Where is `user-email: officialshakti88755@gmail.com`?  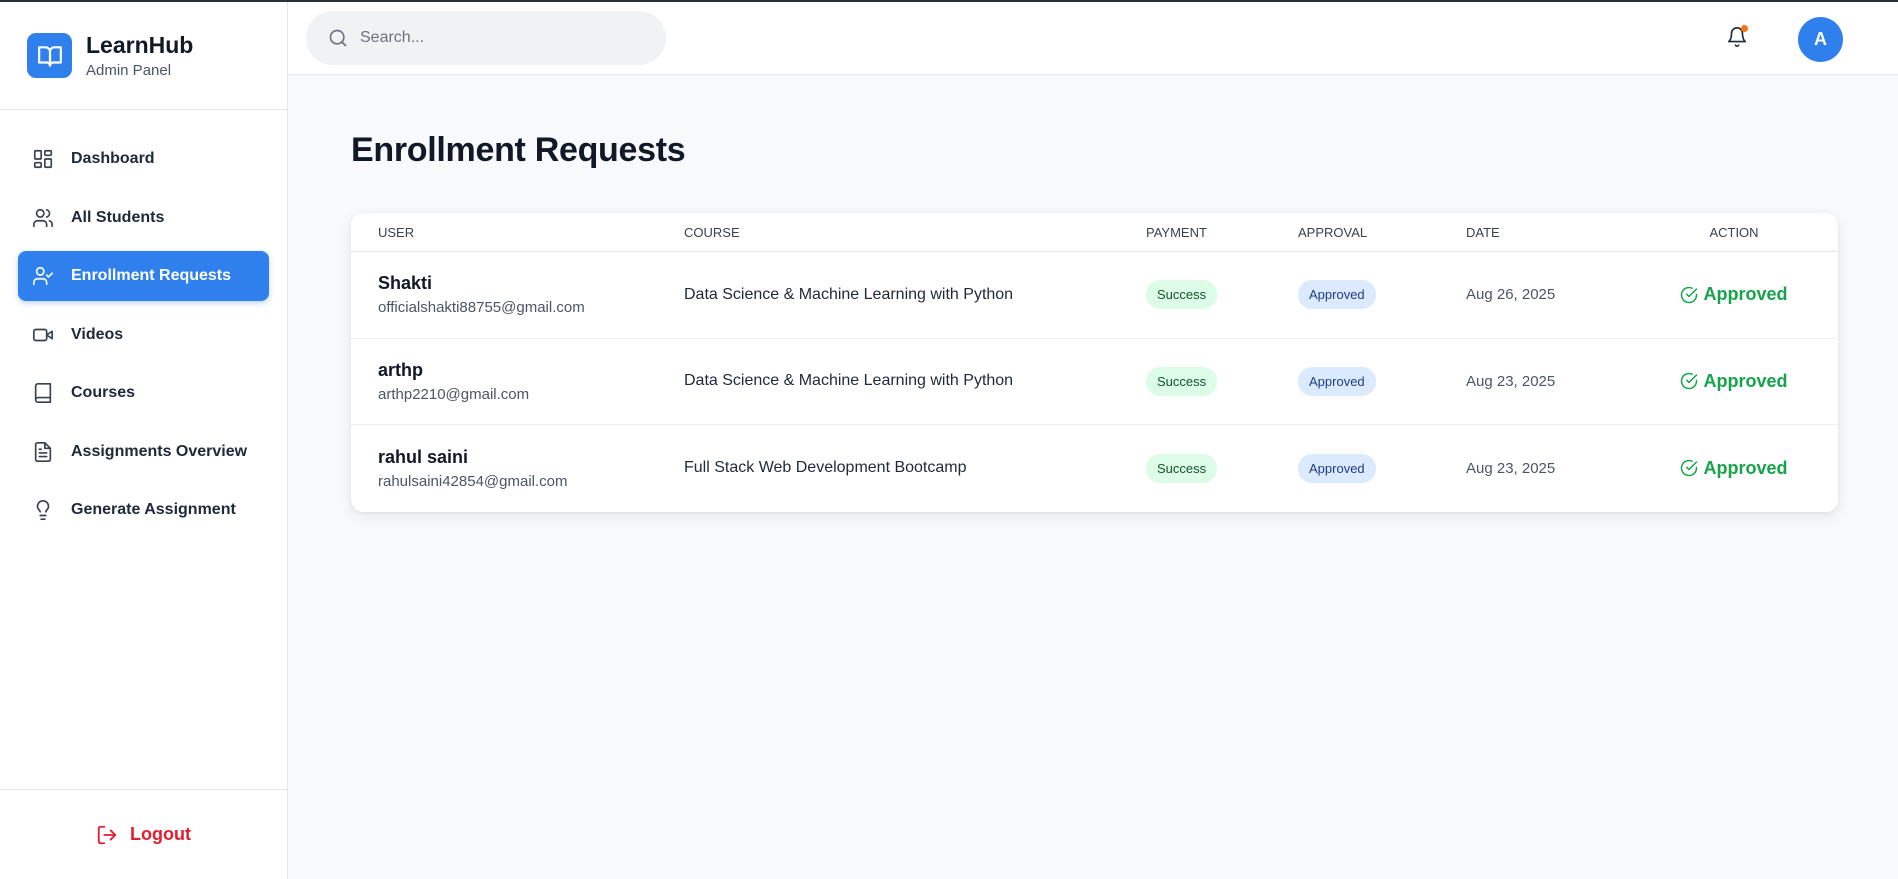
user-email: officialshakti88755@gmail.com is located at coordinates (481, 308).